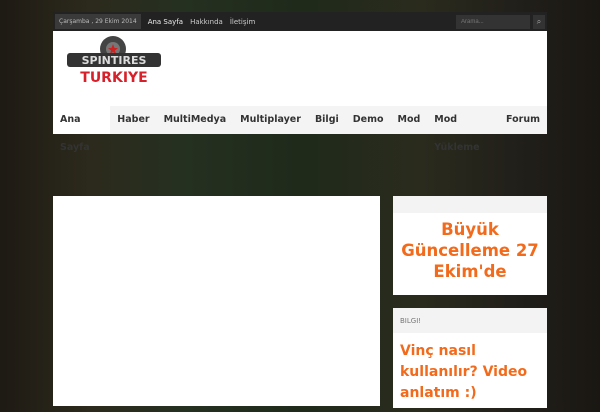  Describe the element at coordinates (409, 120) in the screenshot. I see `nav-mod: Mod` at that location.